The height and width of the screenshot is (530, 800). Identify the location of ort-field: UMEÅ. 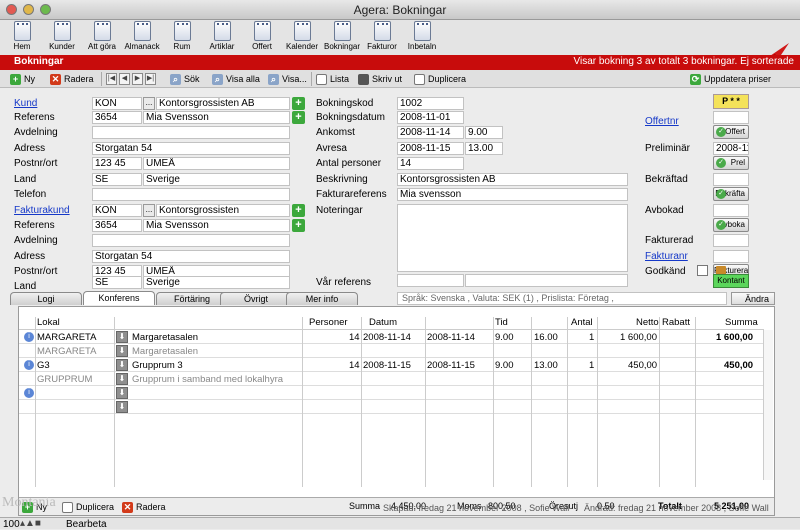
(216, 163).